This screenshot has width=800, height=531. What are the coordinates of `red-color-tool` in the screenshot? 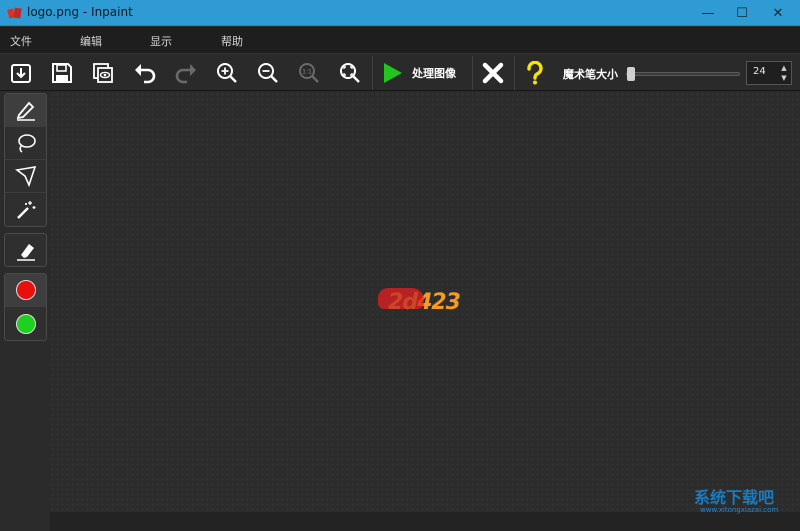 It's located at (25, 290).